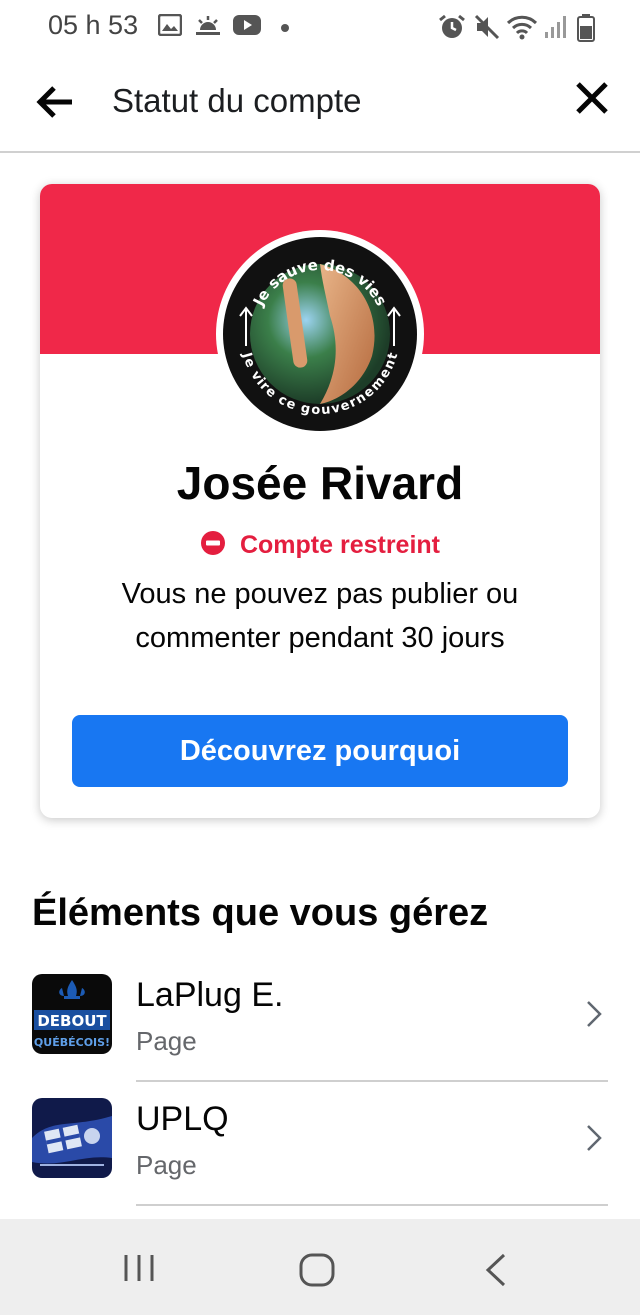  What do you see at coordinates (320, 26) in the screenshot?
I see `status-bar: 05 h 53` at bounding box center [320, 26].